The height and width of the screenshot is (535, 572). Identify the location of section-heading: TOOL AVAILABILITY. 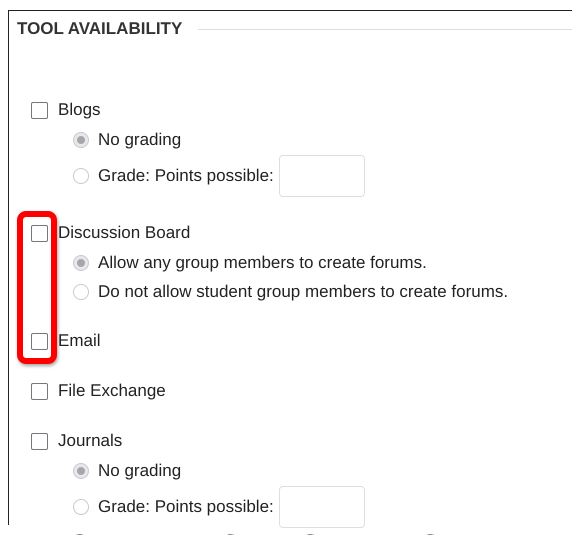
(99, 29).